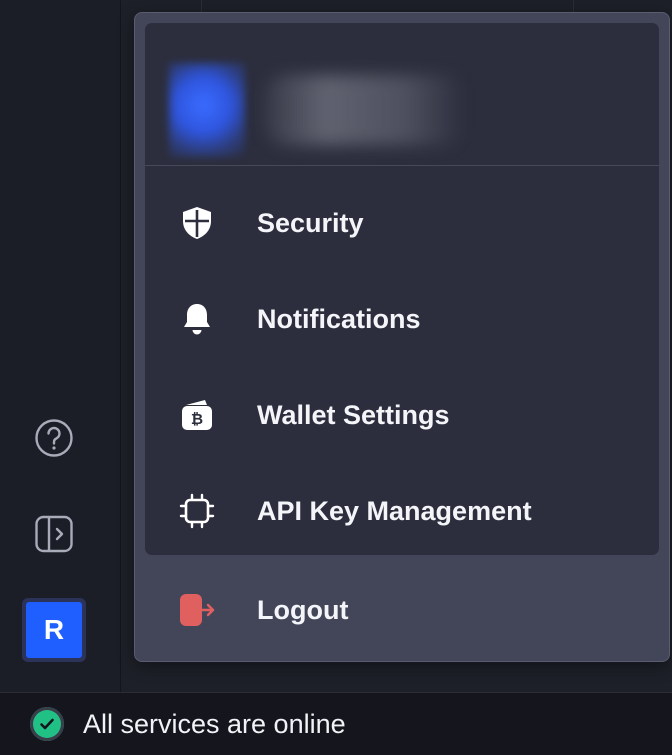  What do you see at coordinates (402, 223) in the screenshot?
I see `menu-item-security: Security` at bounding box center [402, 223].